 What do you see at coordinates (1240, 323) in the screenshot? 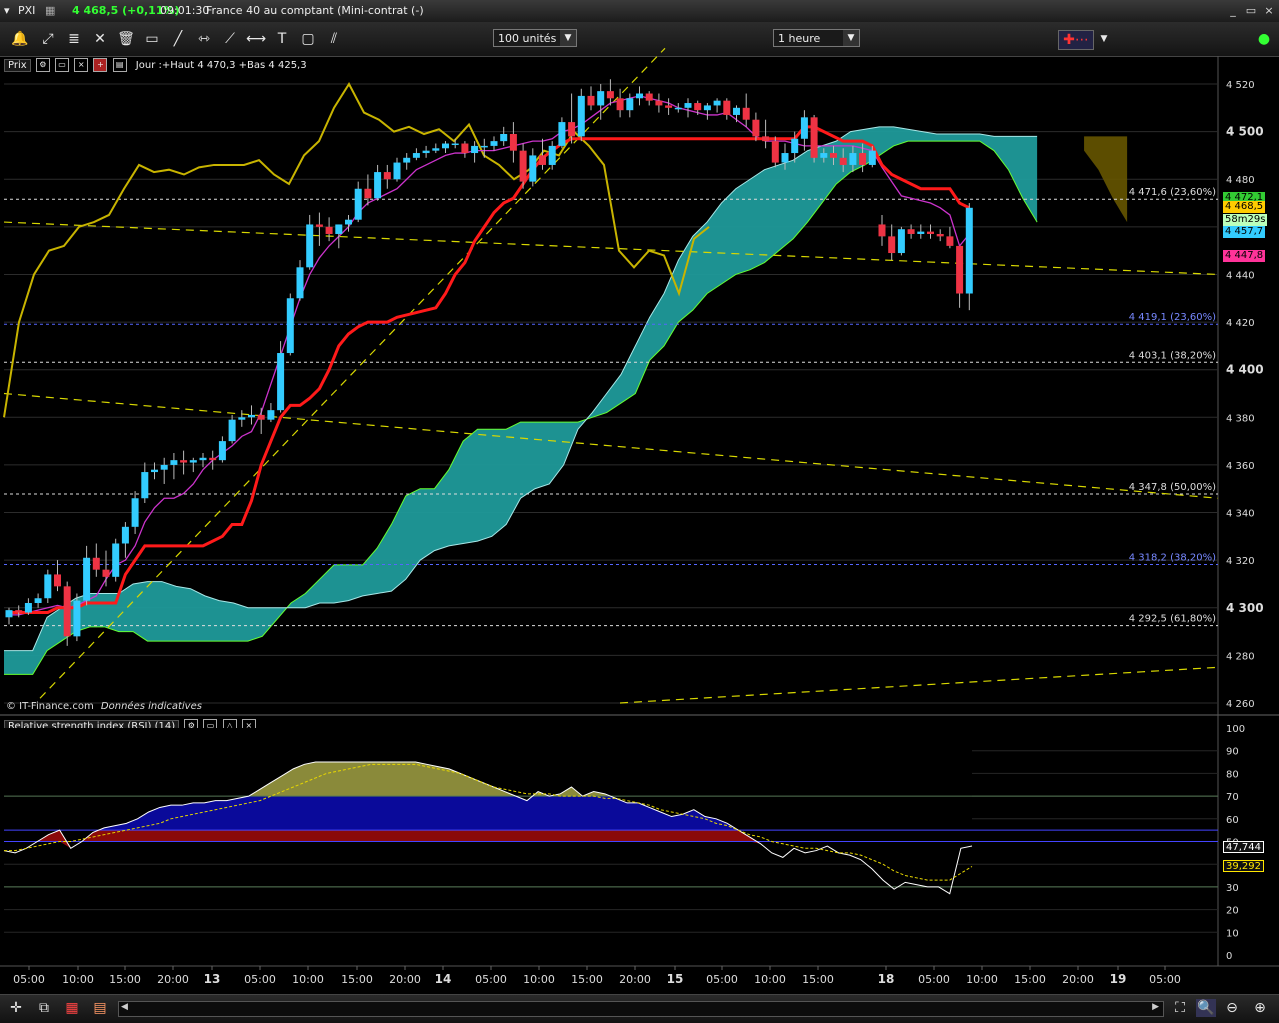
I see `price-tick-label: 4 420` at bounding box center [1240, 323].